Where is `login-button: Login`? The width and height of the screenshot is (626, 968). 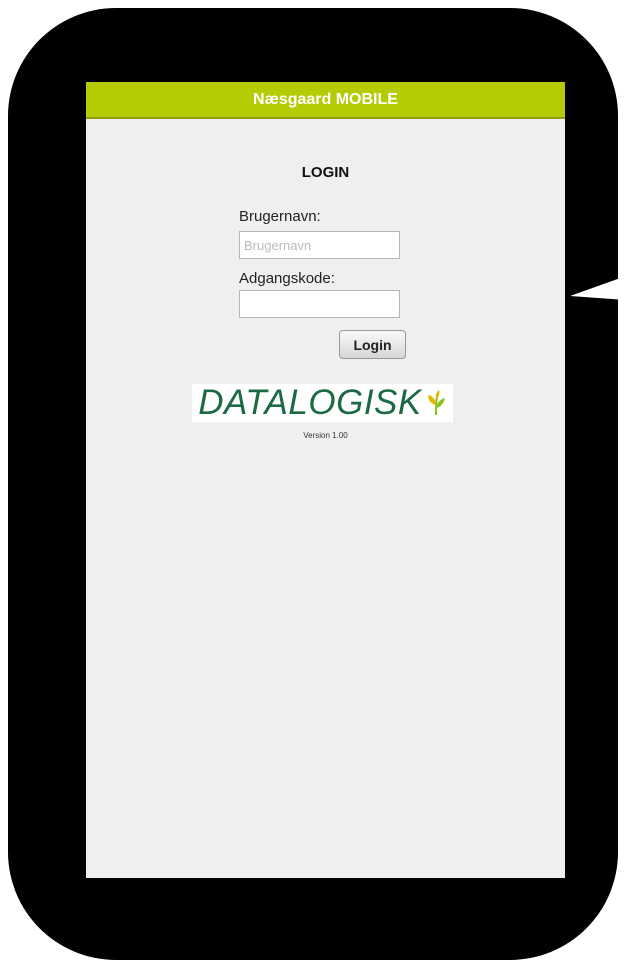
login-button: Login is located at coordinates (372, 344).